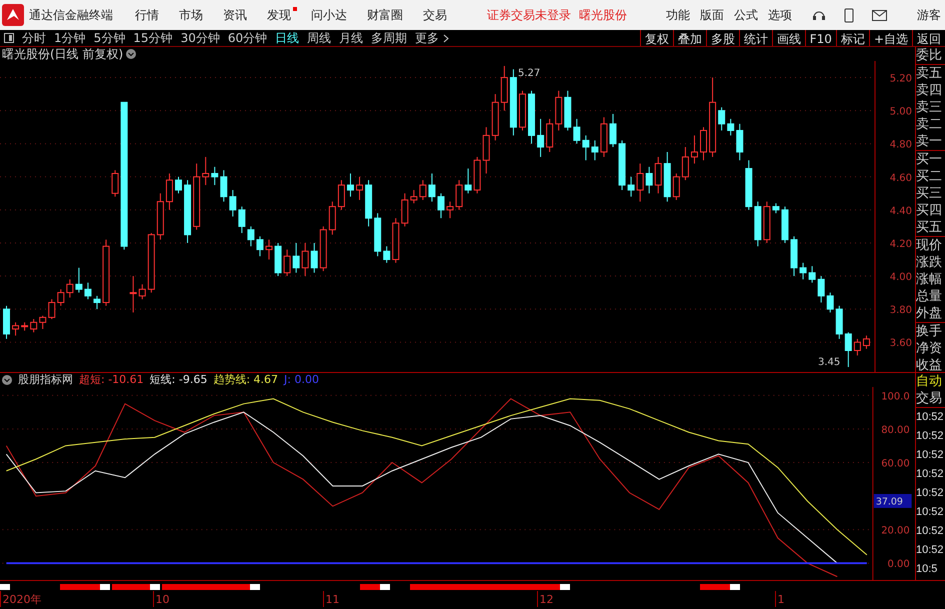 This screenshot has width=945, height=609. I want to click on mail-icon, so click(879, 15).